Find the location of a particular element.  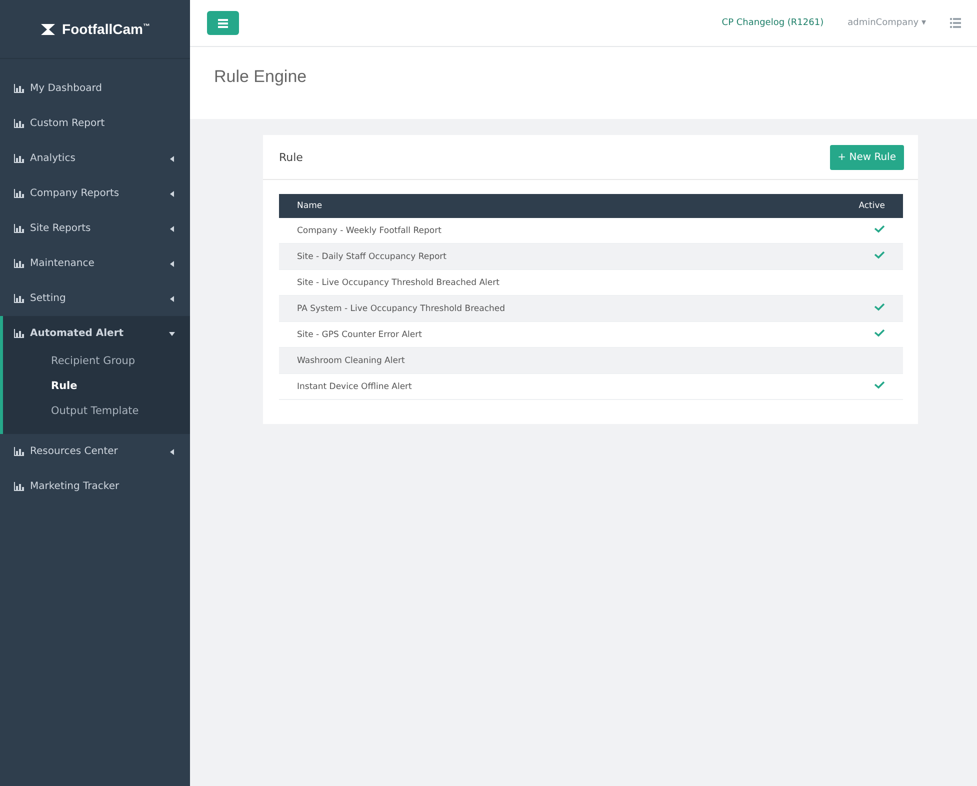

logo-icon is located at coordinates (48, 29).